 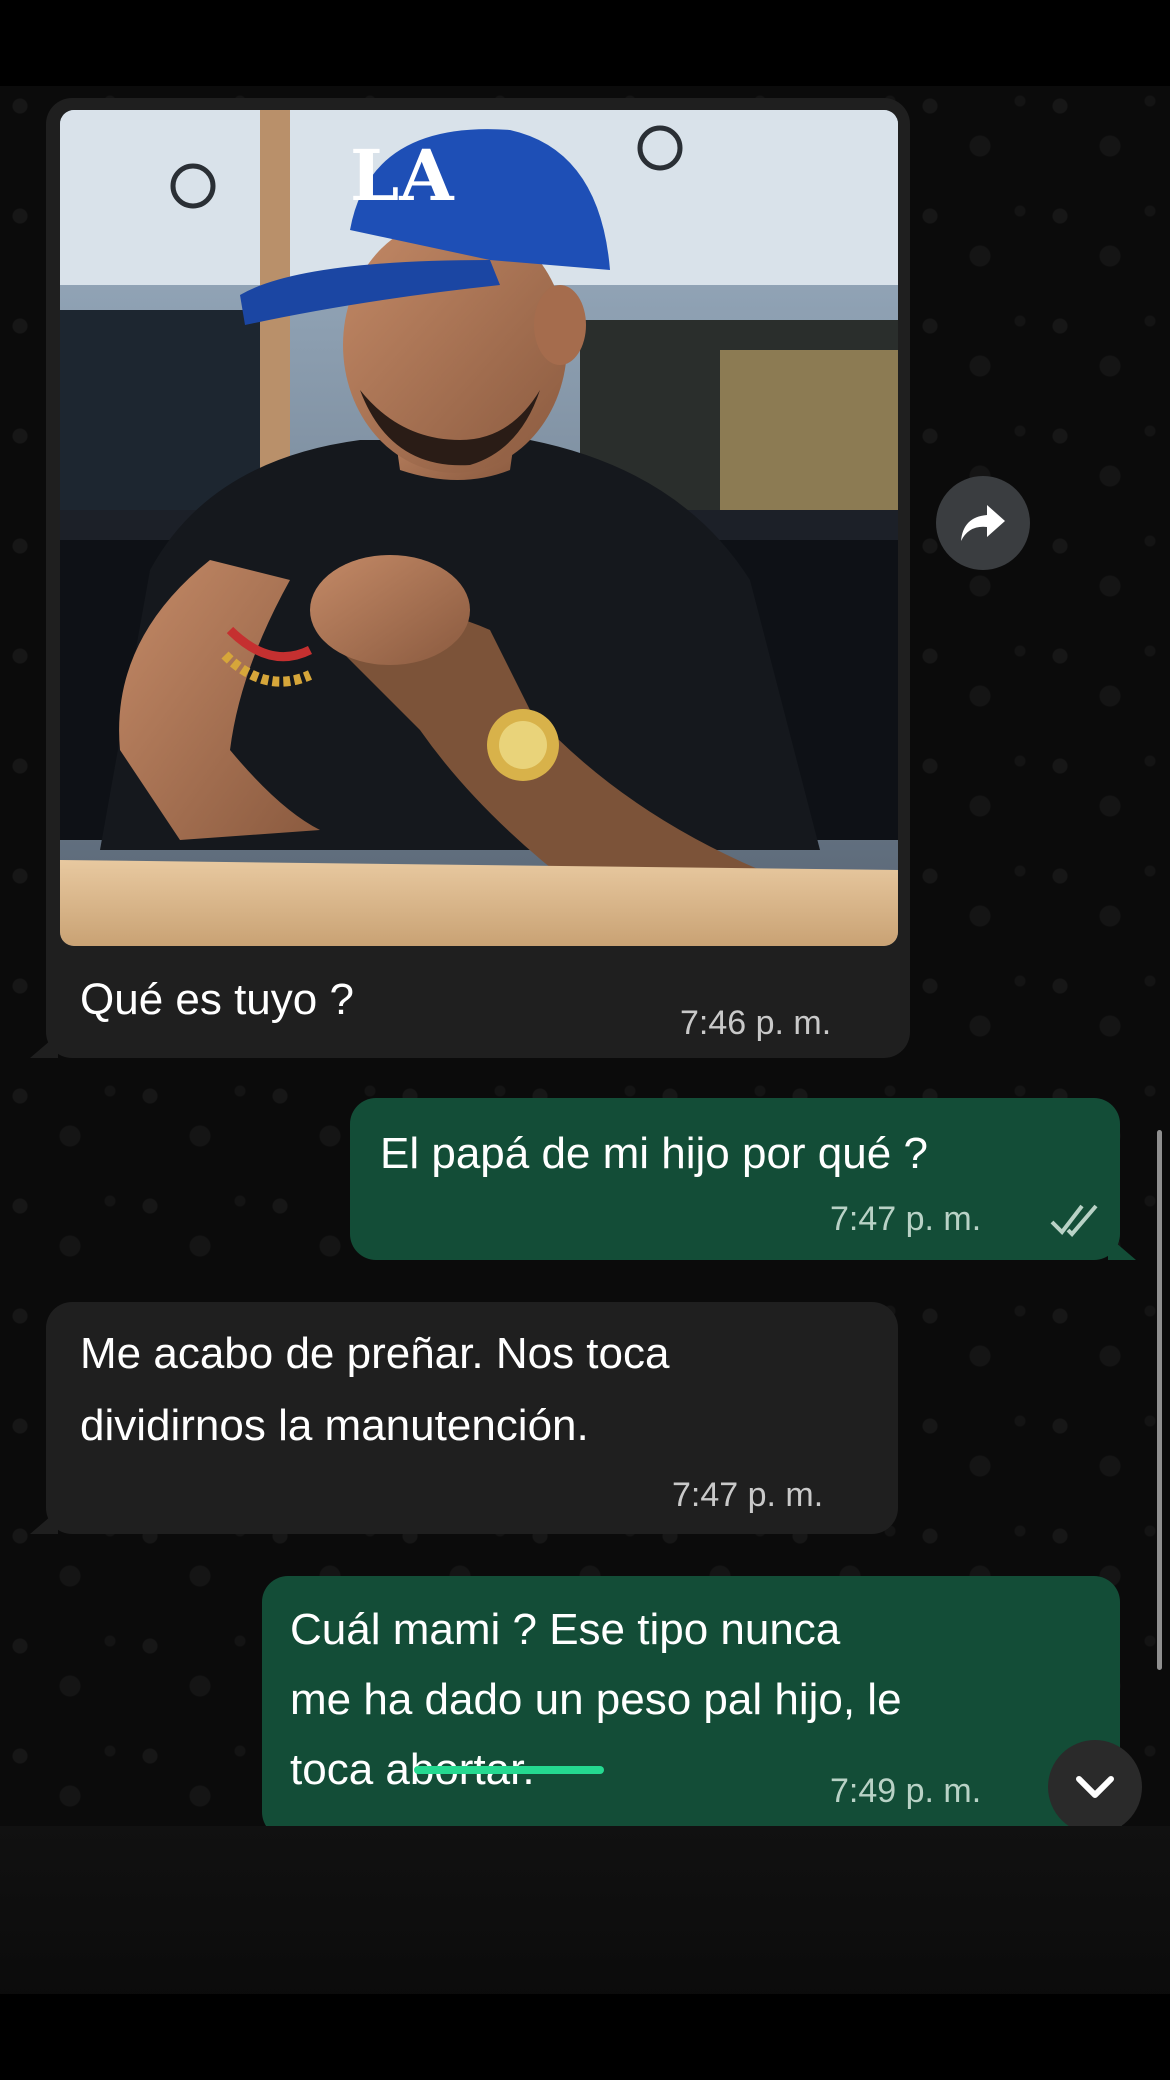 What do you see at coordinates (756, 1023) in the screenshot?
I see `message-time: 7:46 p. m.` at bounding box center [756, 1023].